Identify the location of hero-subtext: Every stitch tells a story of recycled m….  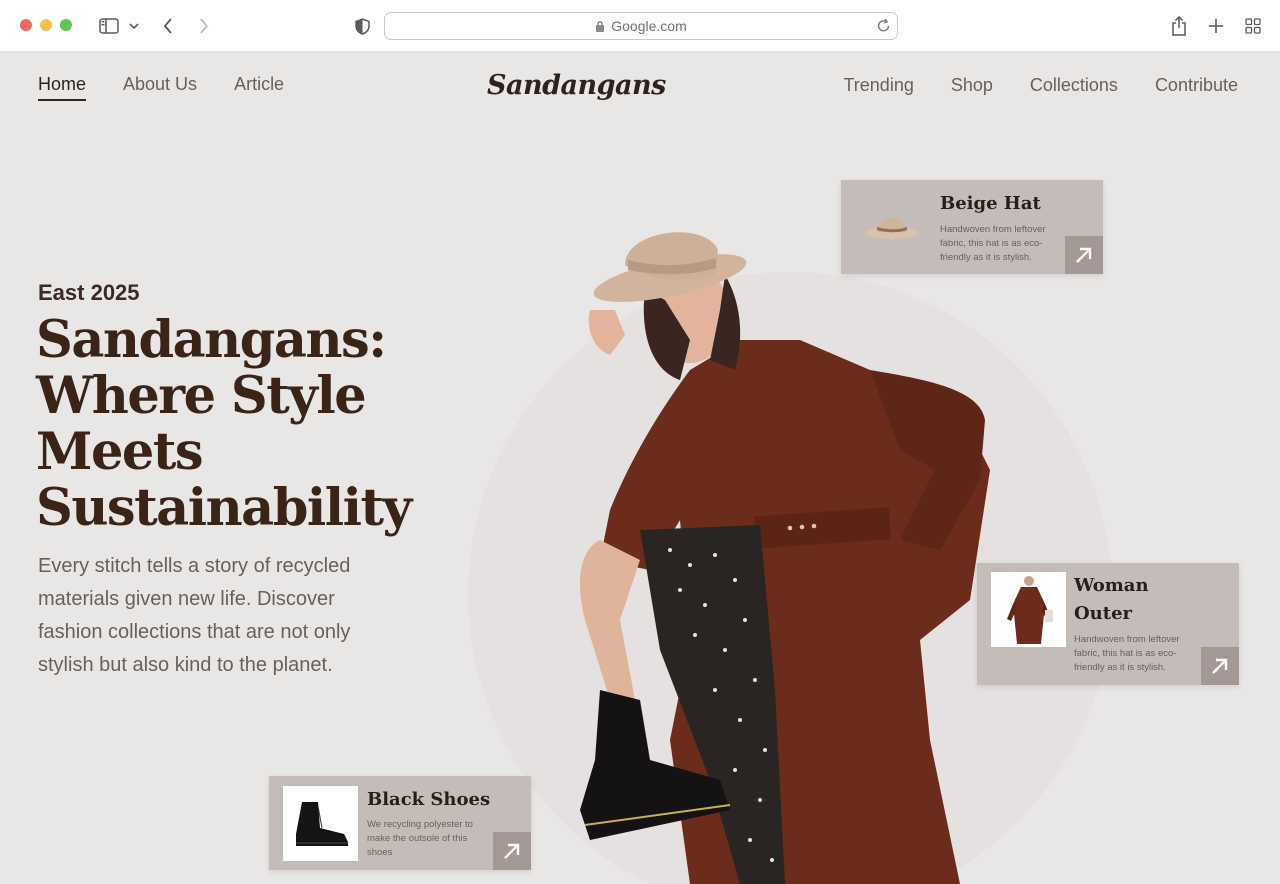
(194, 615).